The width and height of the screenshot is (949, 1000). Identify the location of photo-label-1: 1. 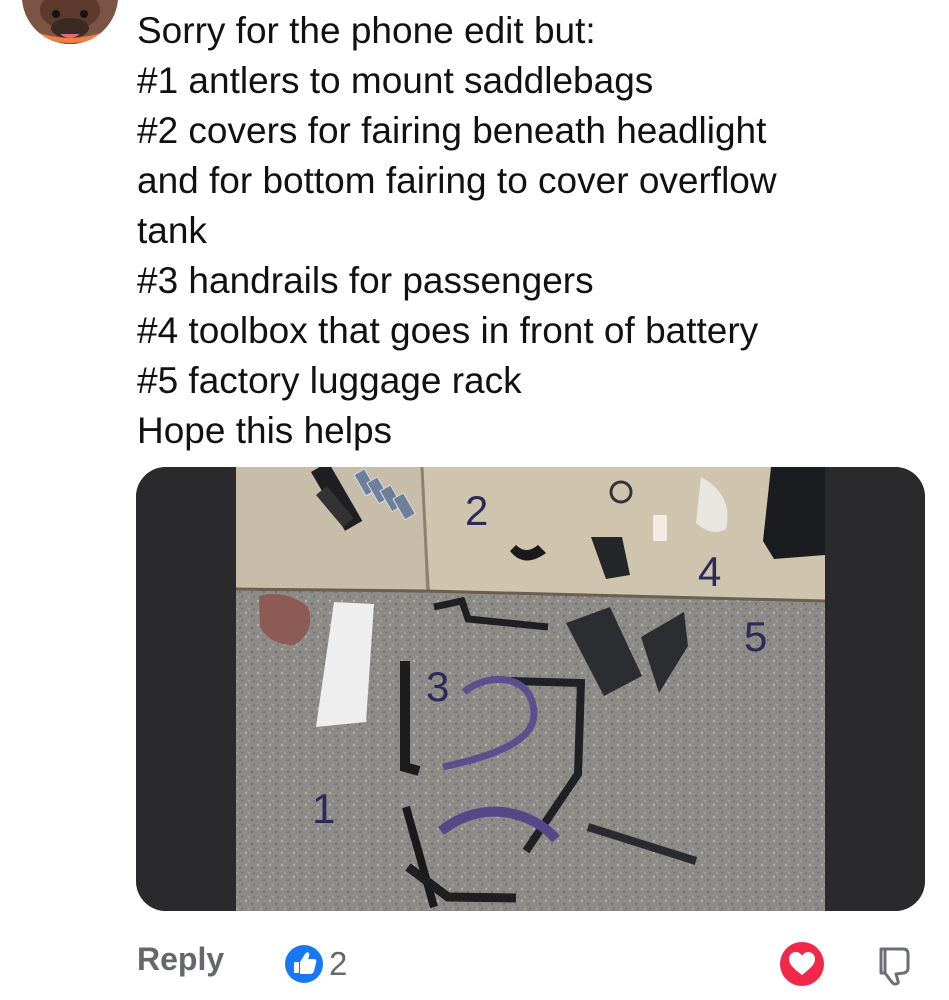
(324, 808).